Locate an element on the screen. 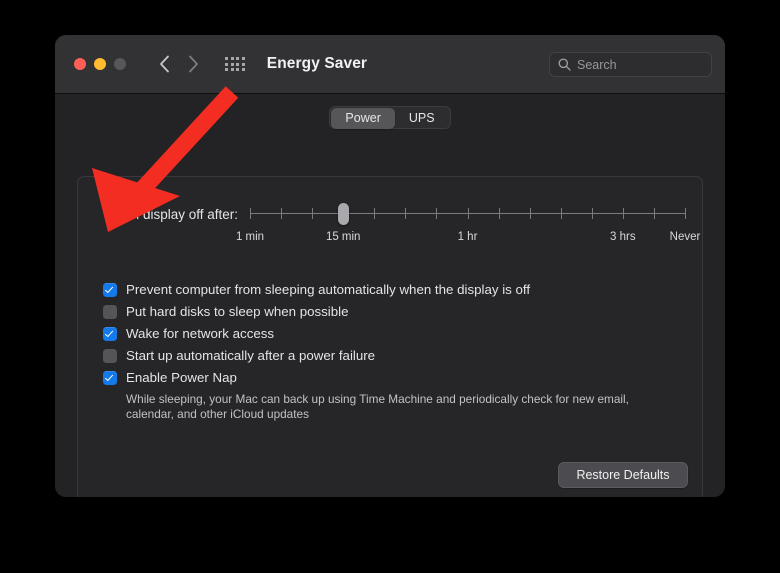 The image size is (780, 573). wake-for-network-access-checkbox is located at coordinates (110, 334).